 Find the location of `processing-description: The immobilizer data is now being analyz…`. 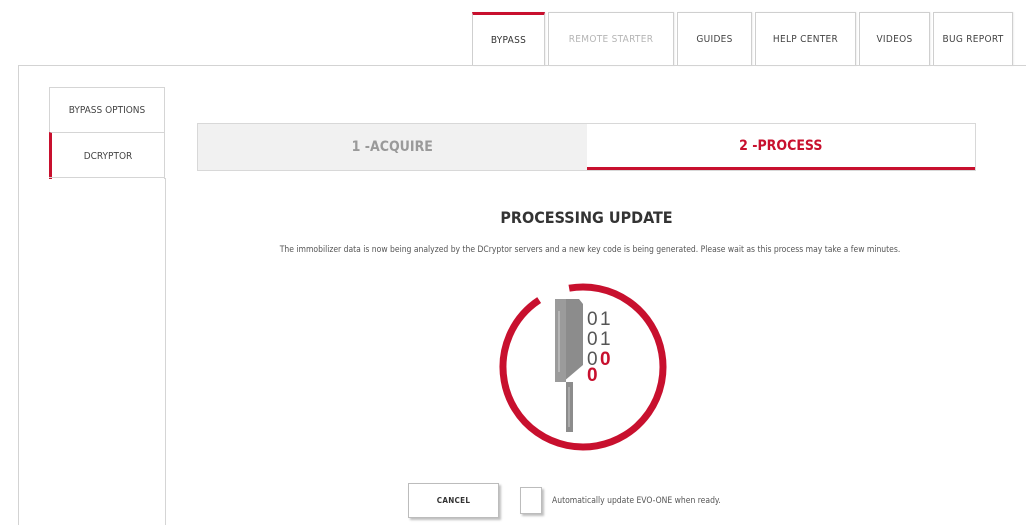

processing-description: The immobilizer data is now being analyz… is located at coordinates (590, 250).